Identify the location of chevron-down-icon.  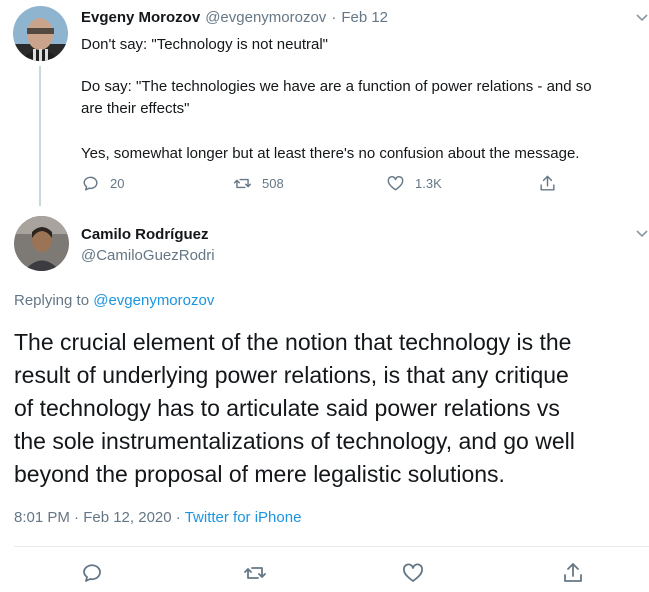
(642, 19).